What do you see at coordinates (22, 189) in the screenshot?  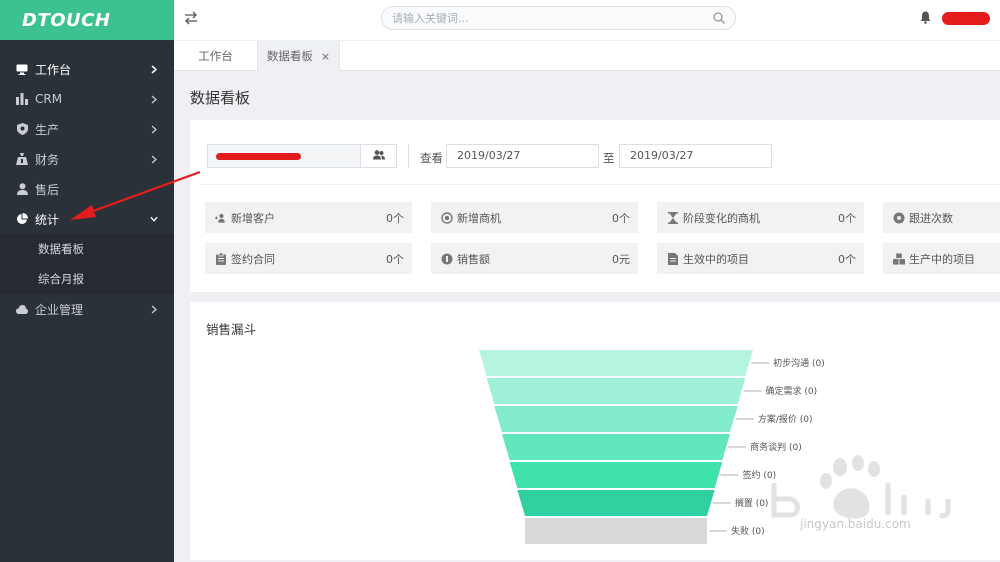 I see `user-icon` at bounding box center [22, 189].